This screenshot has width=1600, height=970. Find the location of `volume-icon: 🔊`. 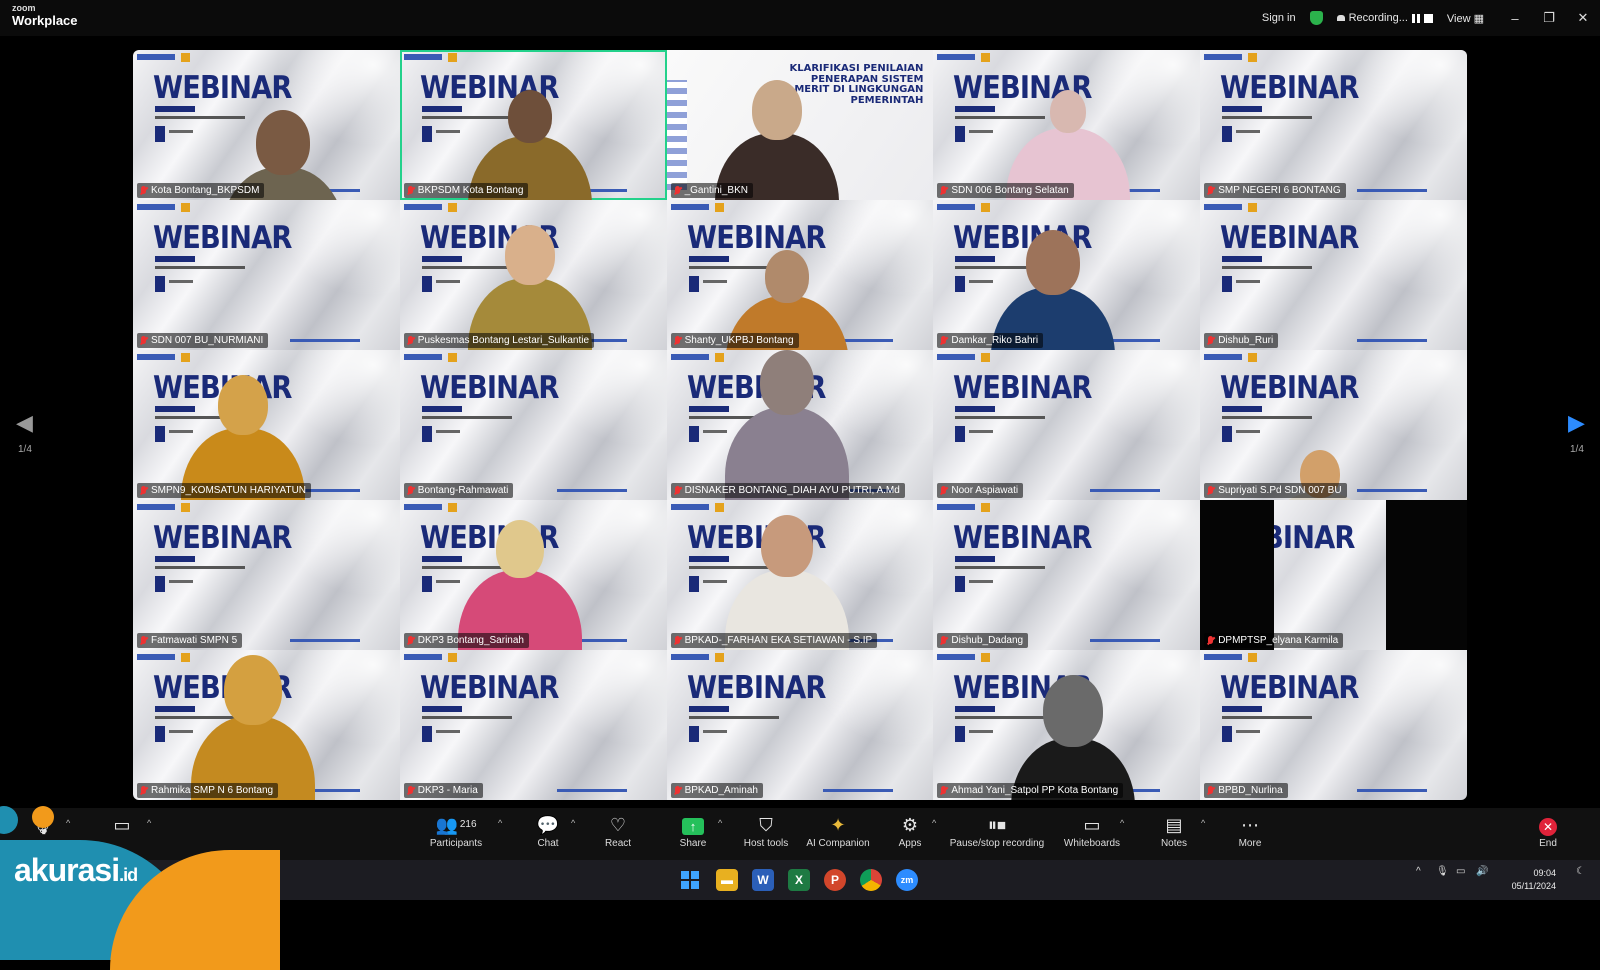

volume-icon: 🔊 is located at coordinates (1482, 871).